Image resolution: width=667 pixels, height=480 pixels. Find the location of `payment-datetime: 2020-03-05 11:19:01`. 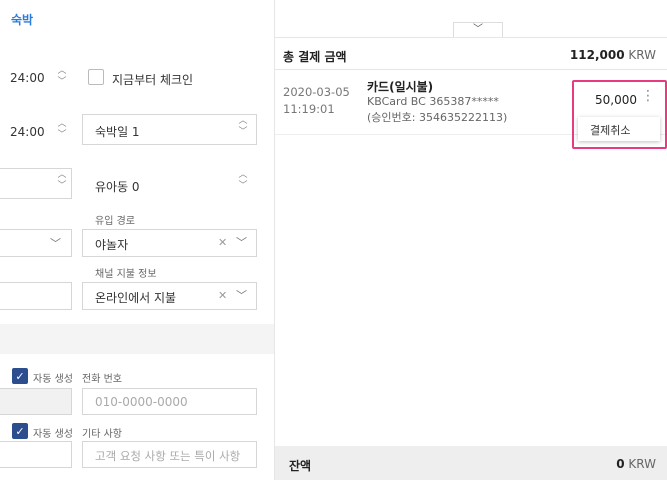

payment-datetime: 2020-03-05 11:19:01 is located at coordinates (316, 100).